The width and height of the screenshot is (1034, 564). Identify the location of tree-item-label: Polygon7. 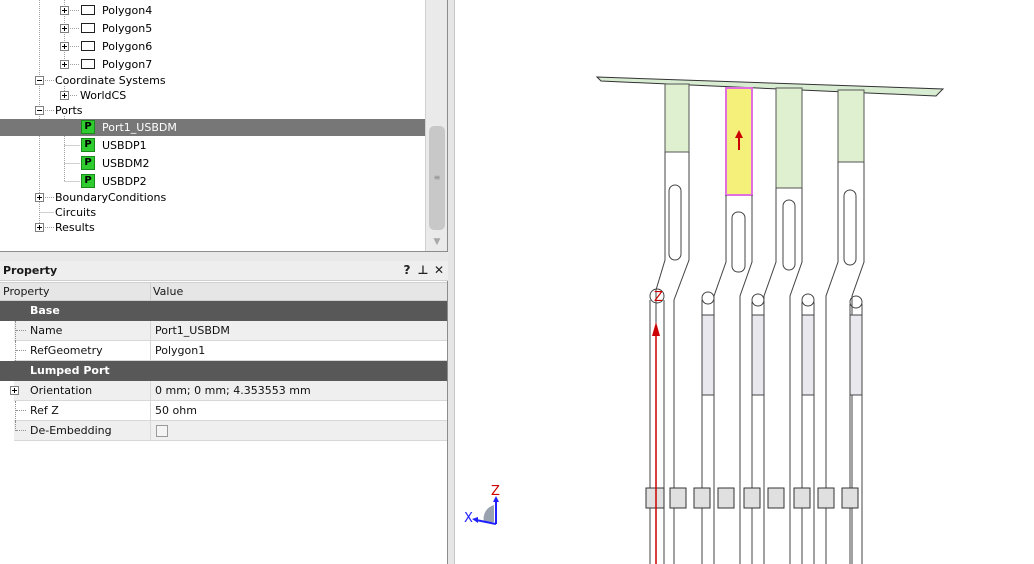
(127, 64).